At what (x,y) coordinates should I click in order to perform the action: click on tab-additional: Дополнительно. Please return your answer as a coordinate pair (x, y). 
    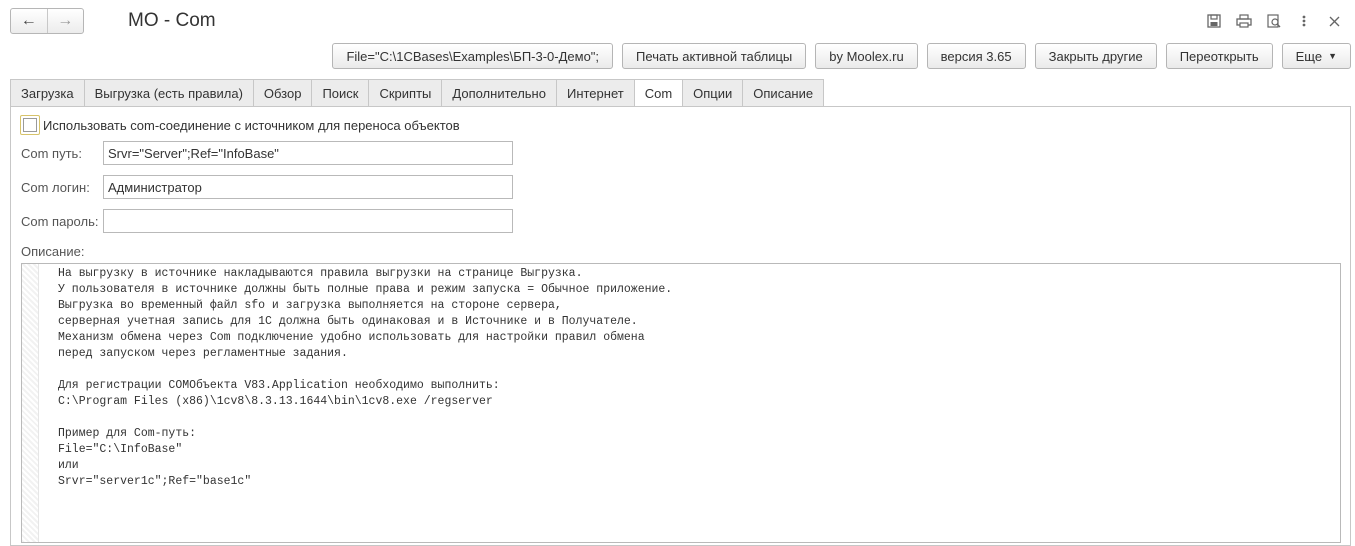
    Looking at the image, I should click on (499, 93).